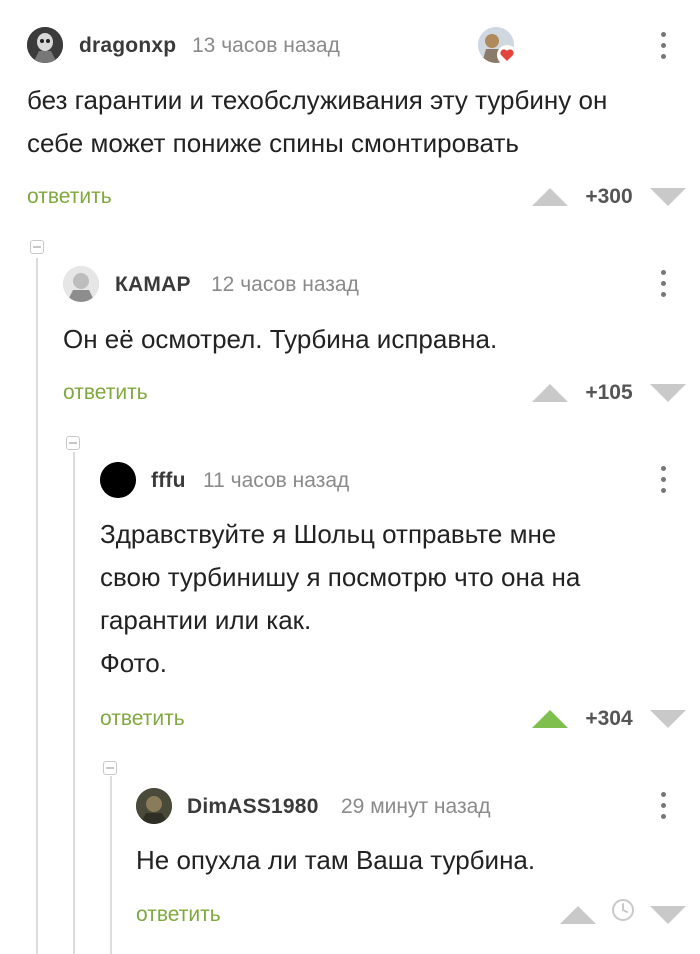  I want to click on comment-time: 12 часов назад, so click(285, 284).